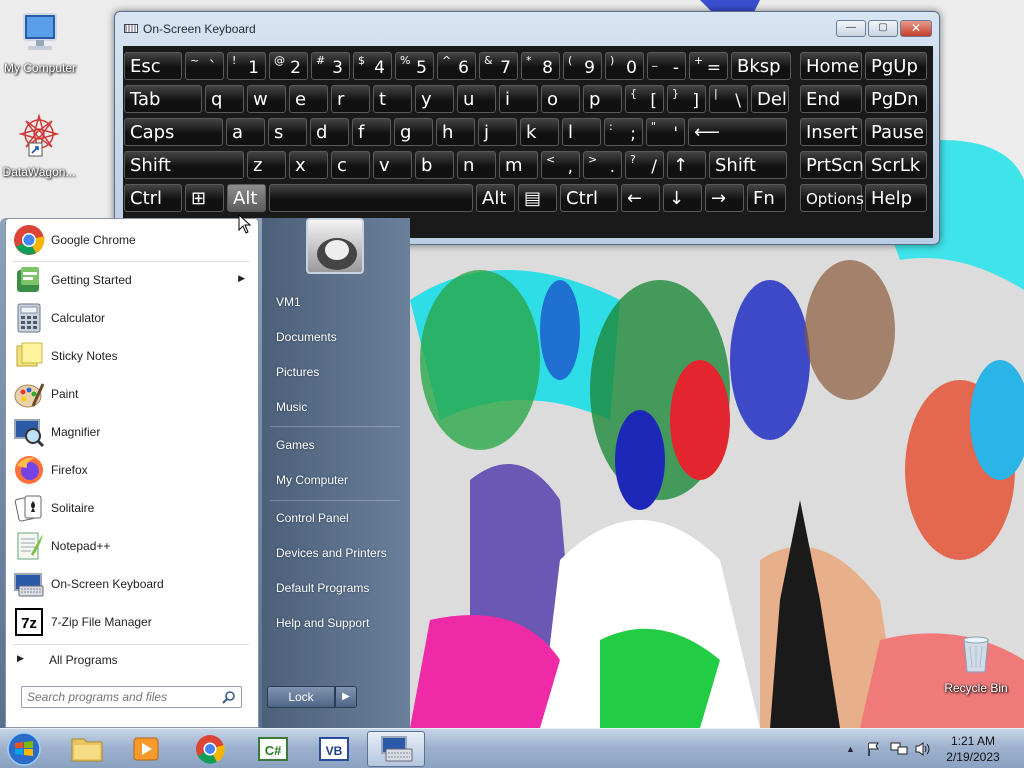  What do you see at coordinates (883, 28) in the screenshot?
I see `maximize-button: ▢` at bounding box center [883, 28].